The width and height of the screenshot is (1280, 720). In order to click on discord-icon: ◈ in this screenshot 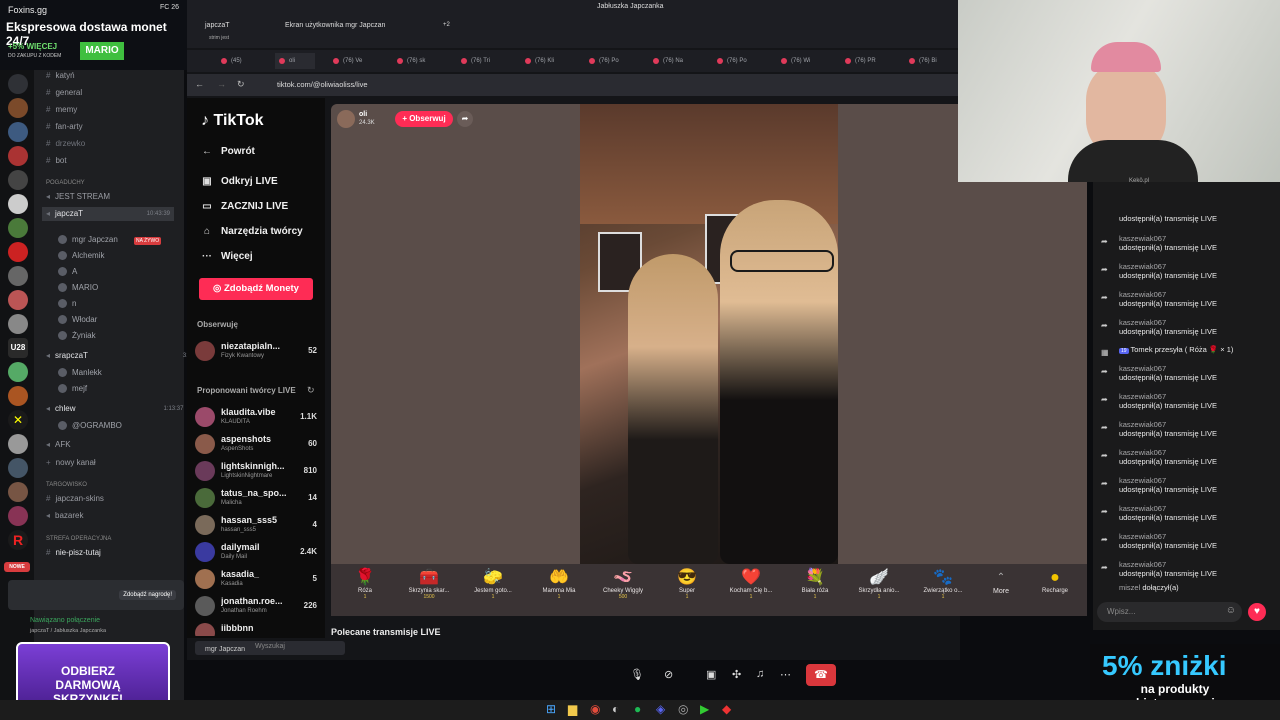, I will do `click(660, 709)`.